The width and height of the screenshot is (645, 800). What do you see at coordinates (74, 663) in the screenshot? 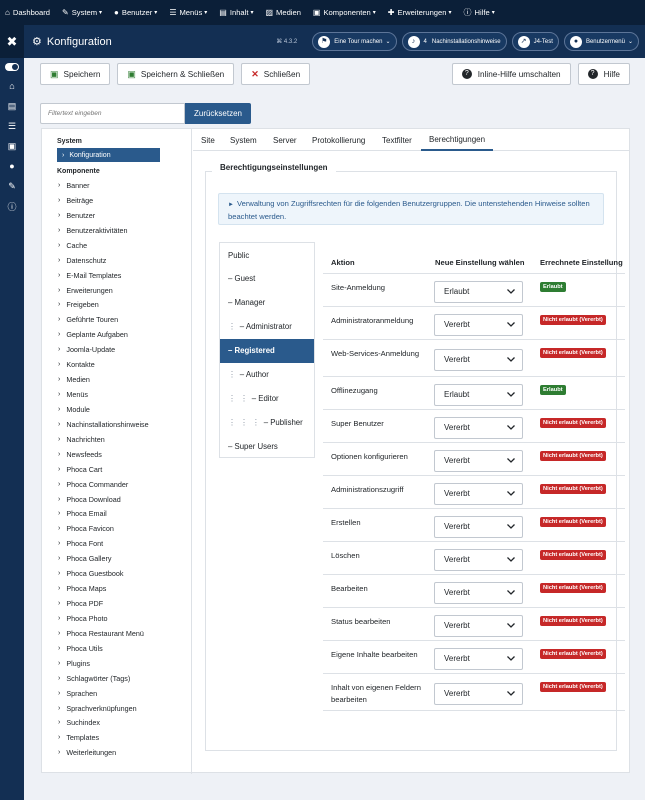
I see `nav-item: › Plugins` at bounding box center [74, 663].